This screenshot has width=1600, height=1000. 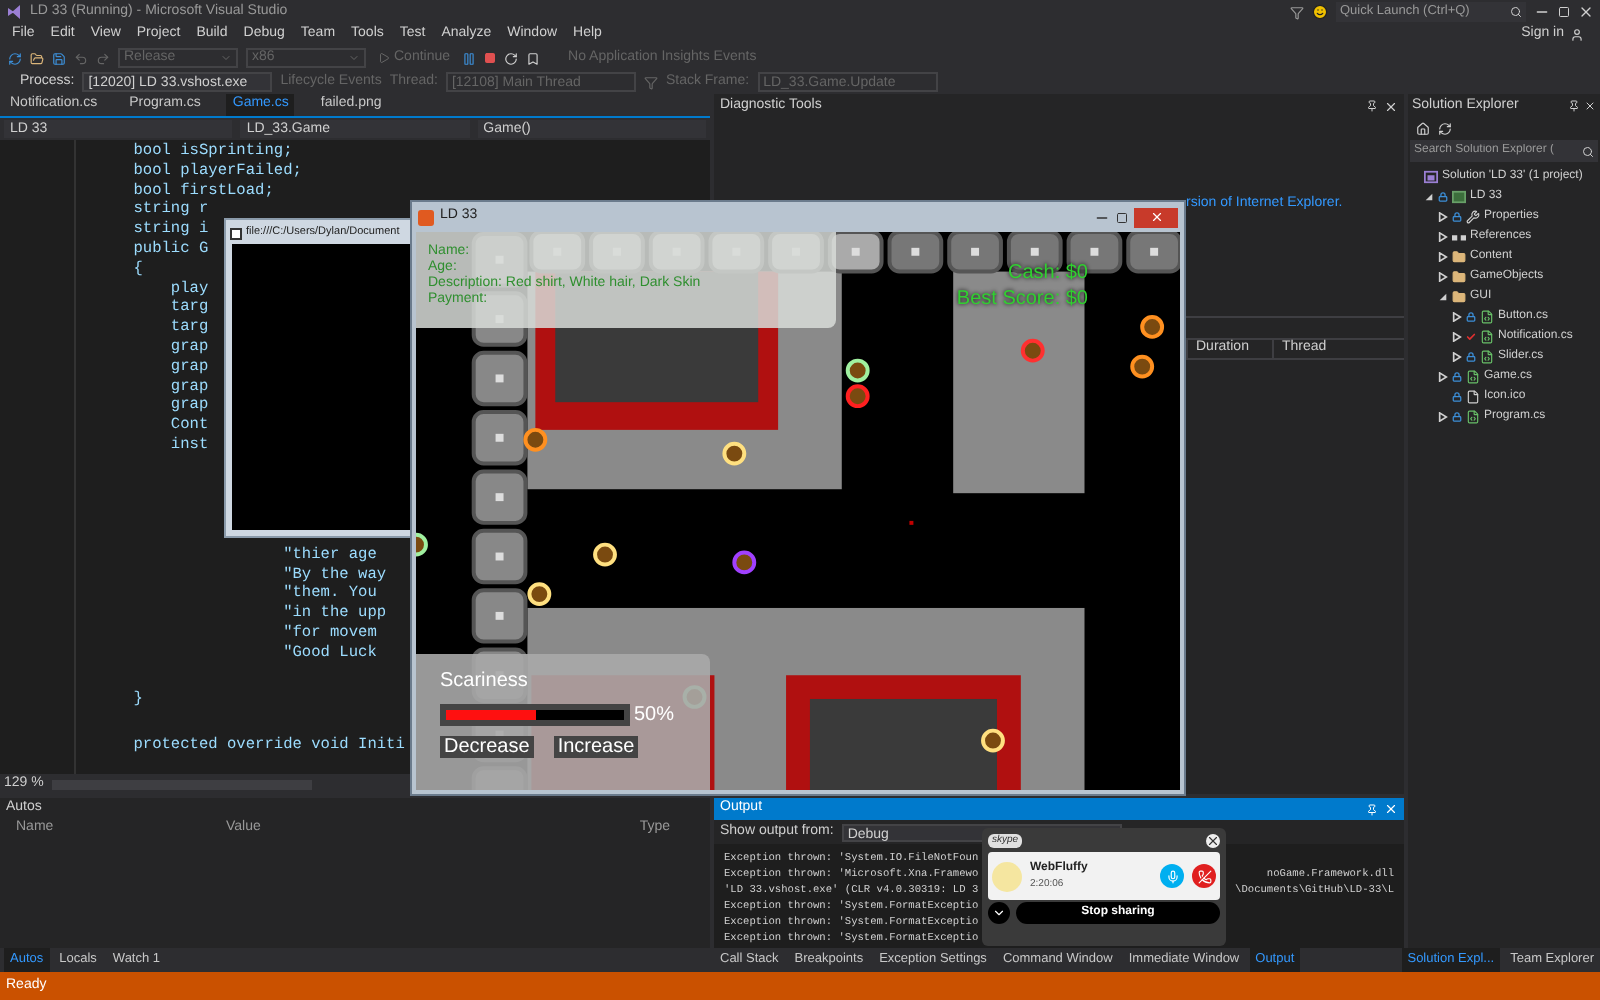 I want to click on collapse-button, so click(x=999, y=913).